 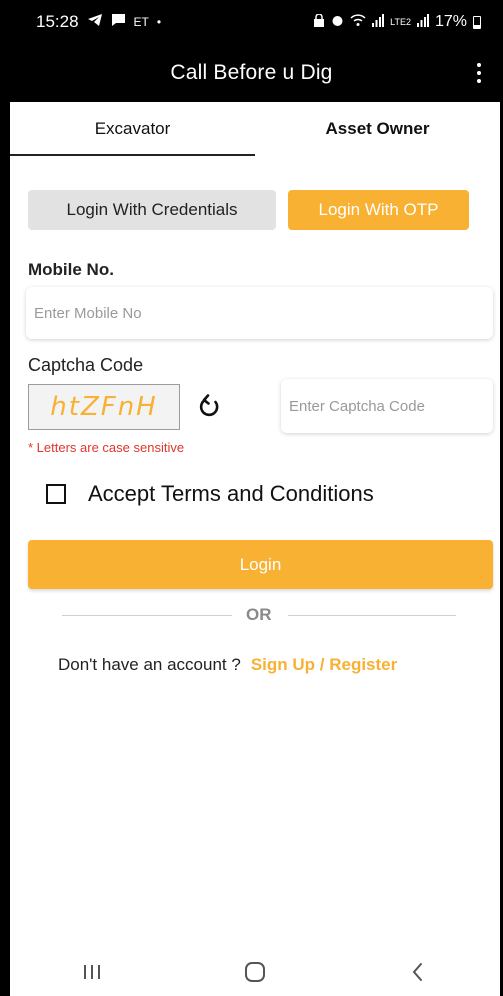 I want to click on mobile-placeholder: Enter Mobile No, so click(x=88, y=313).